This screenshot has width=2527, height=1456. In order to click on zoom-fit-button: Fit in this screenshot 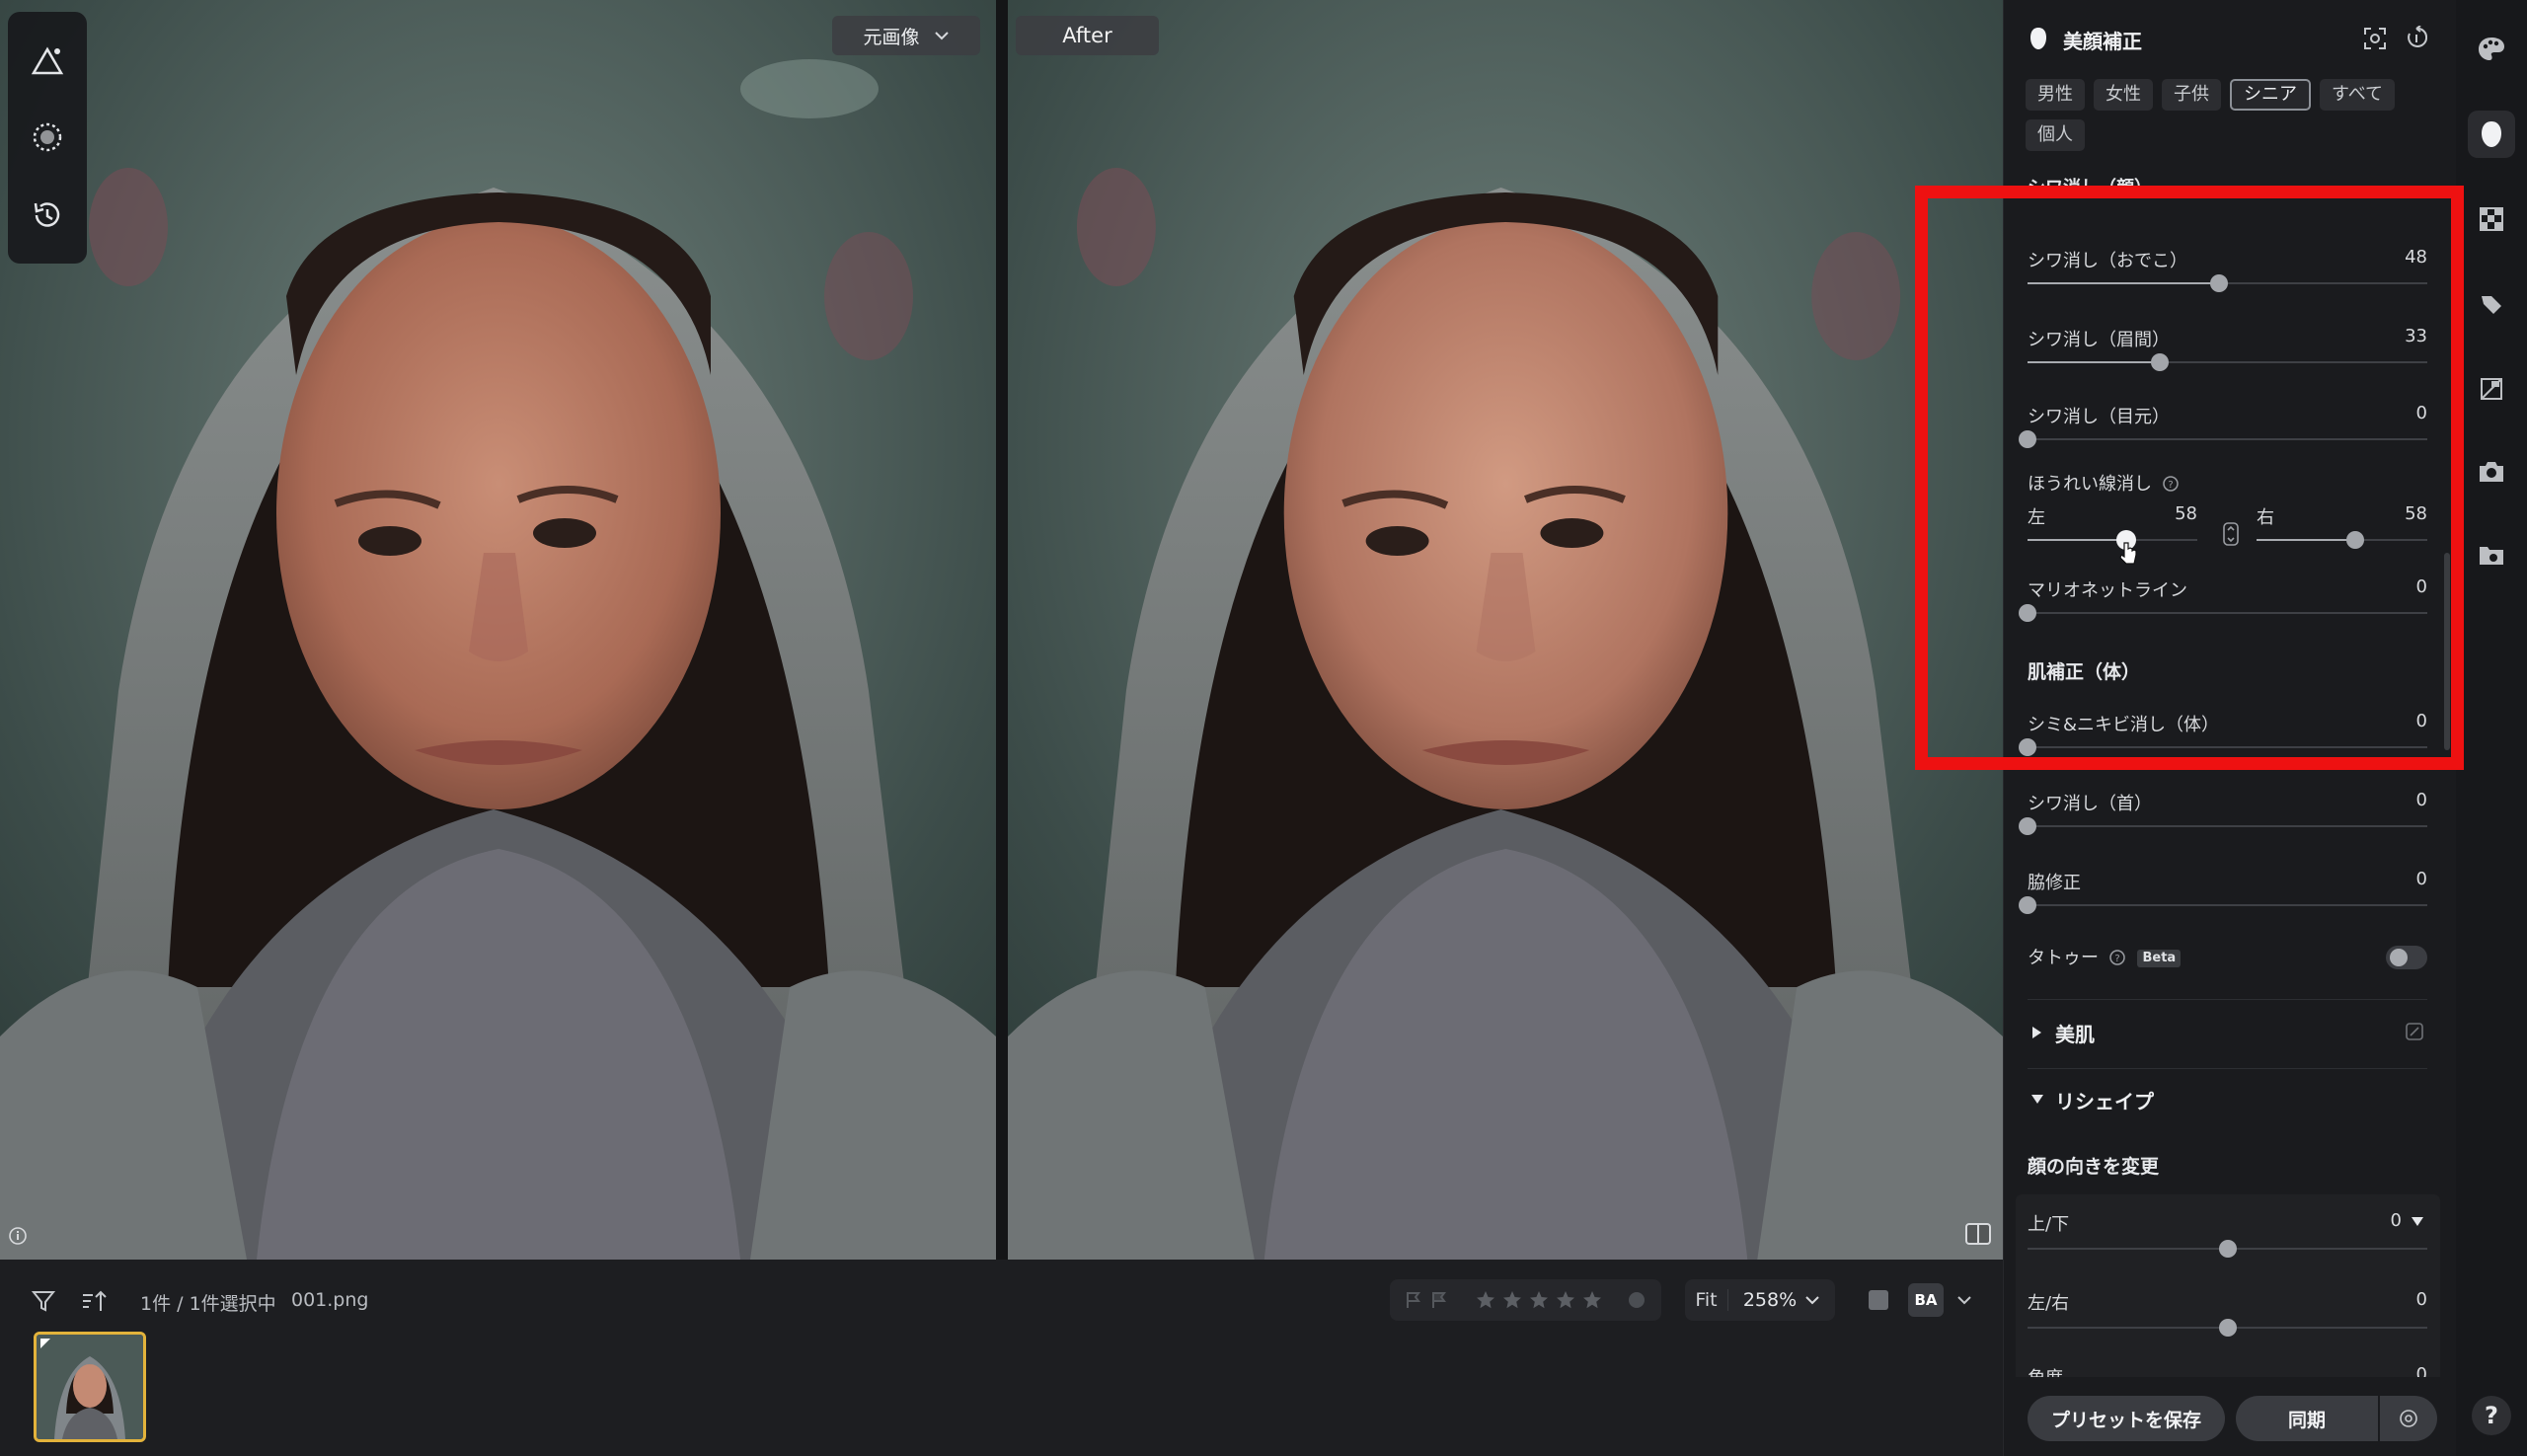, I will do `click(1706, 1300)`.